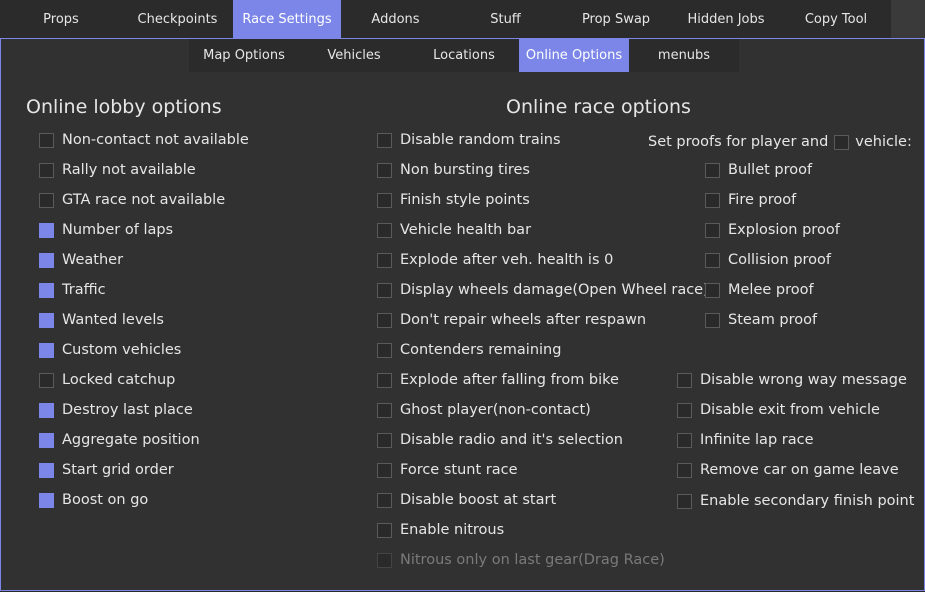 This screenshot has width=925, height=592. I want to click on race-option: Explode after veh. health is 0, so click(495, 260).